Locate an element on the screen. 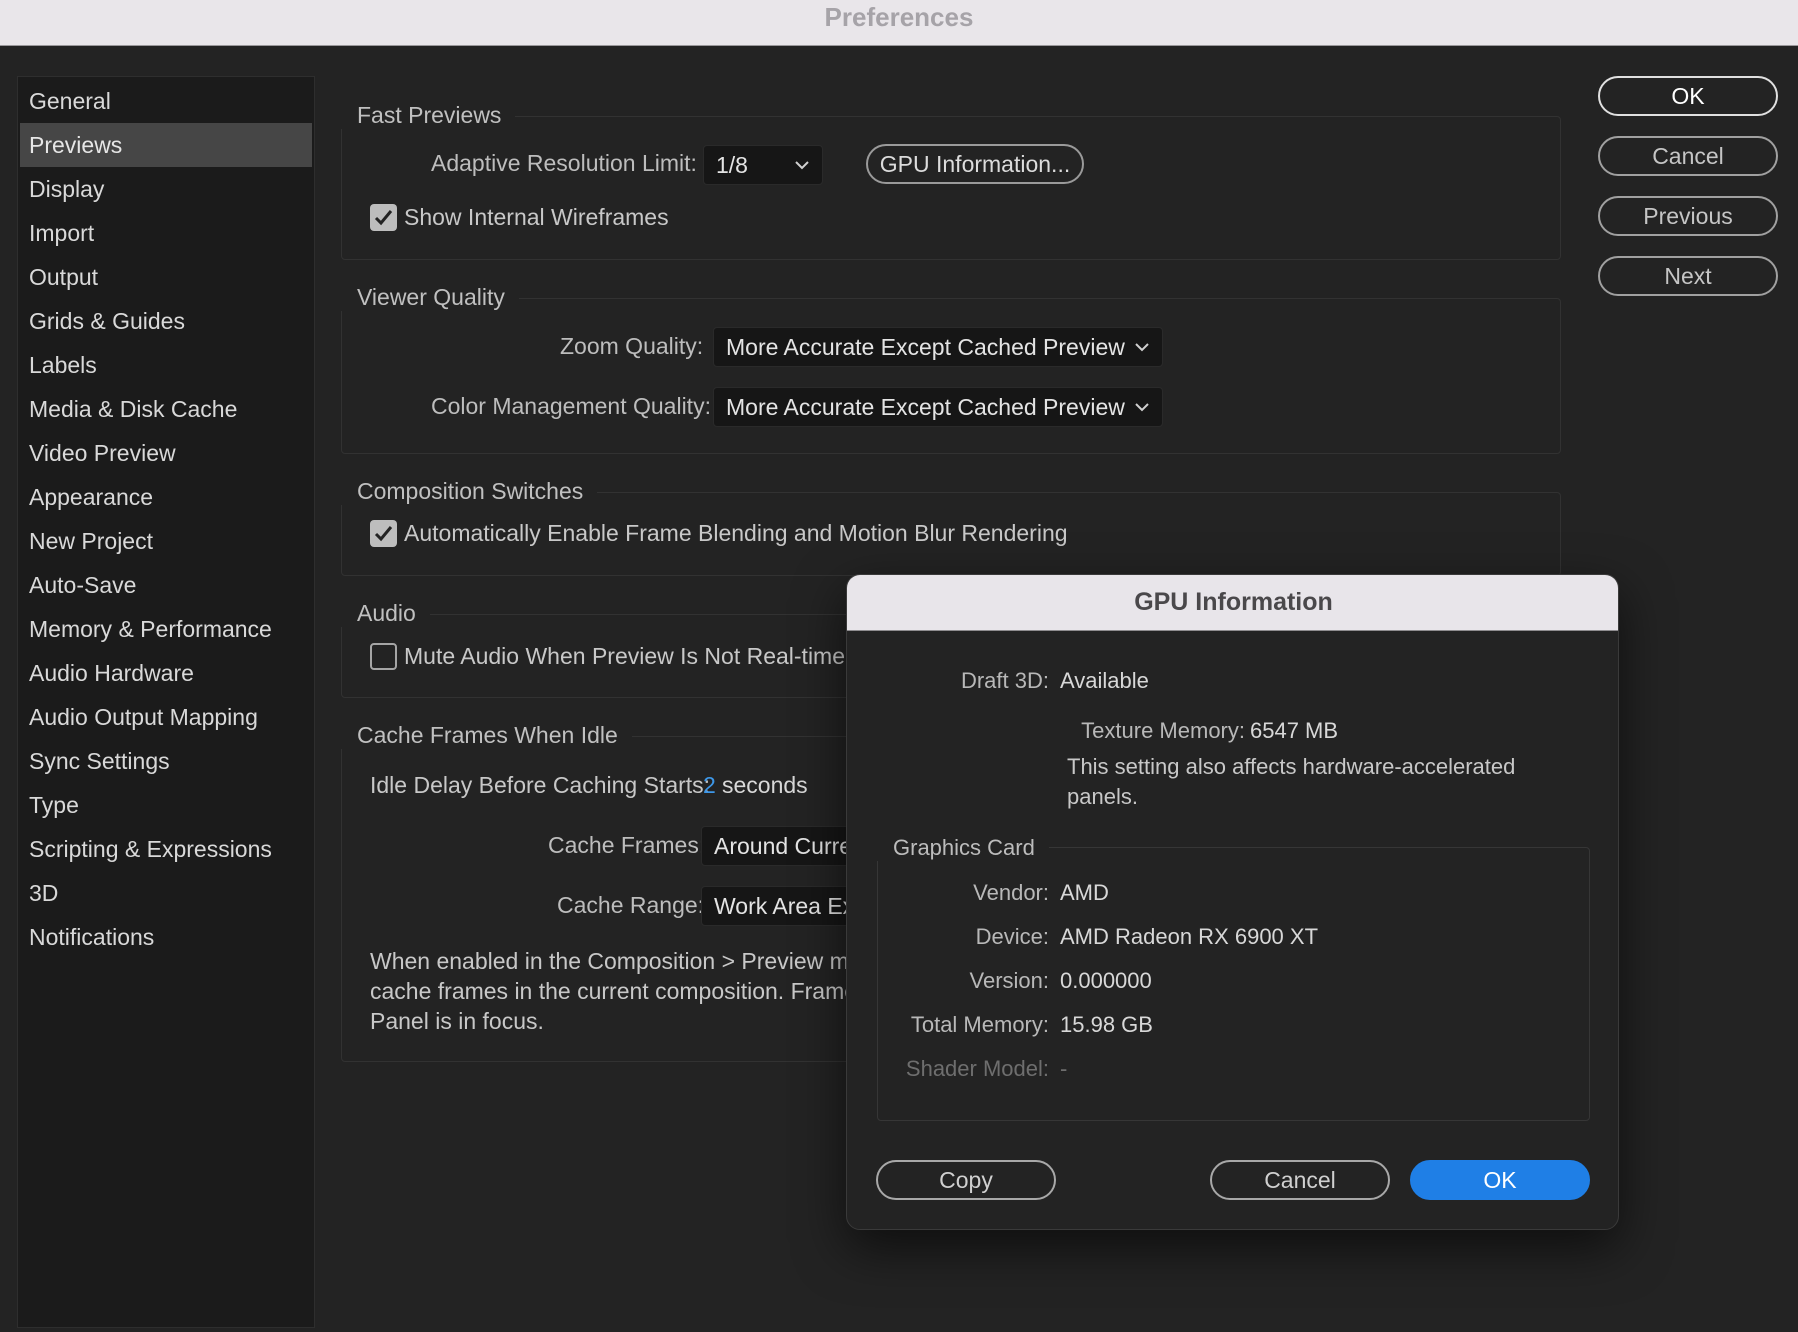  cache-range-dropdown: Work Area Ex is located at coordinates (776, 906).